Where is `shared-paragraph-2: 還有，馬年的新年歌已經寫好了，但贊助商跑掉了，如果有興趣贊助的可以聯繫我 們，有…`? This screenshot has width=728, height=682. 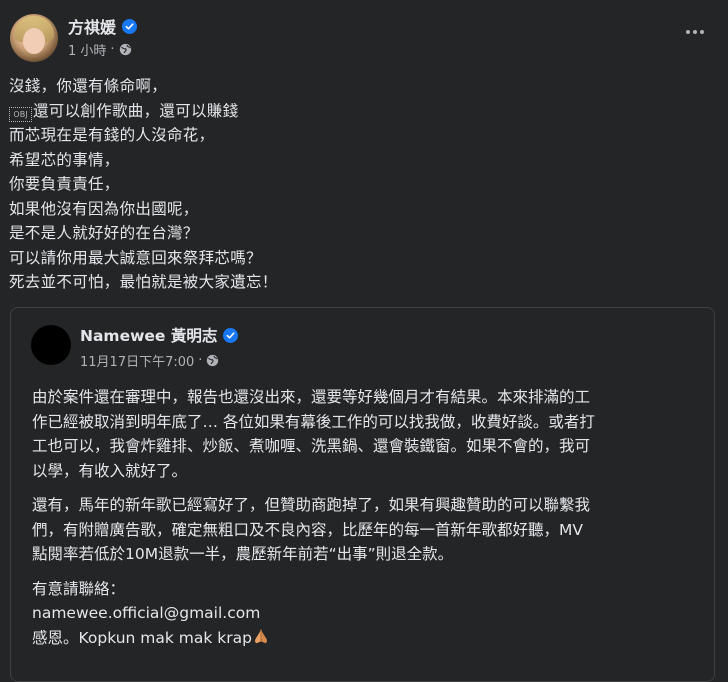
shared-paragraph-2: 還有，馬年的新年歌已經寫好了，但贊助商跑掉了，如果有興趣贊助的可以聯繫我 們，有… is located at coordinates (369, 530).